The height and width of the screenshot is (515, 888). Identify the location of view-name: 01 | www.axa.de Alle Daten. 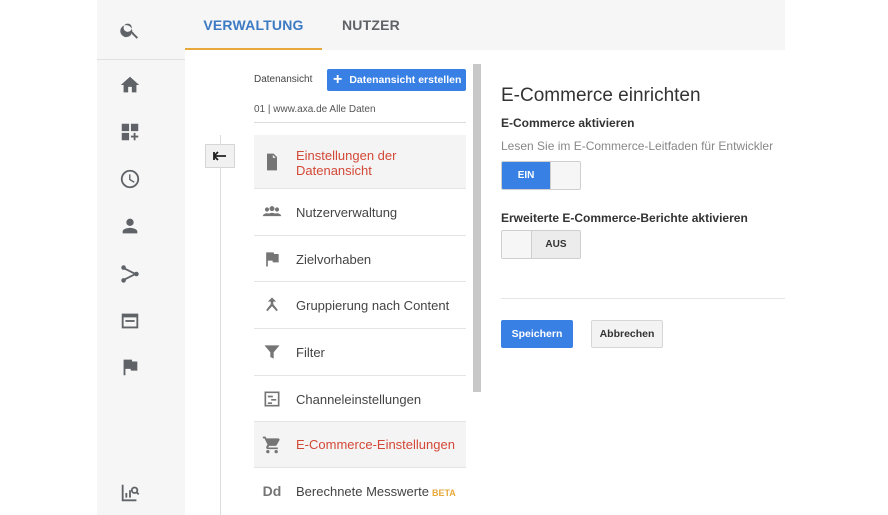
(315, 109).